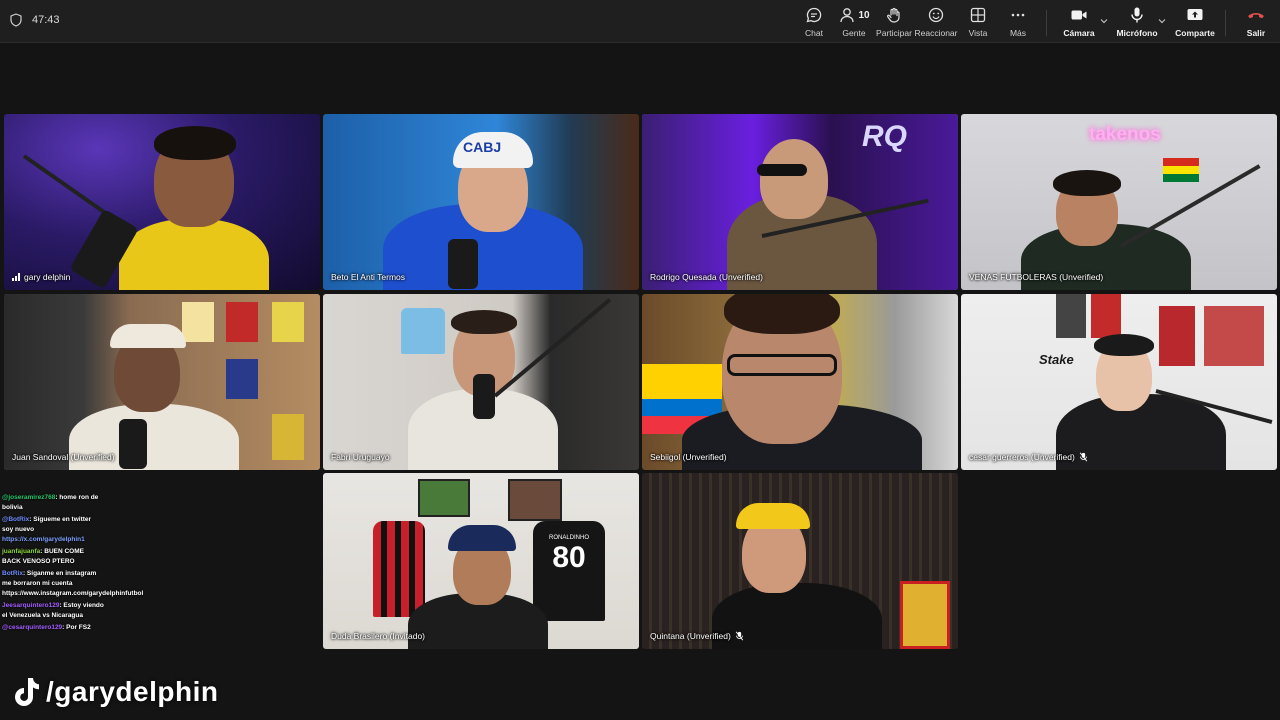 Image resolution: width=1280 pixels, height=720 pixels. Describe the element at coordinates (46, 20) in the screenshot. I see `timer-text: 47:43` at that location.